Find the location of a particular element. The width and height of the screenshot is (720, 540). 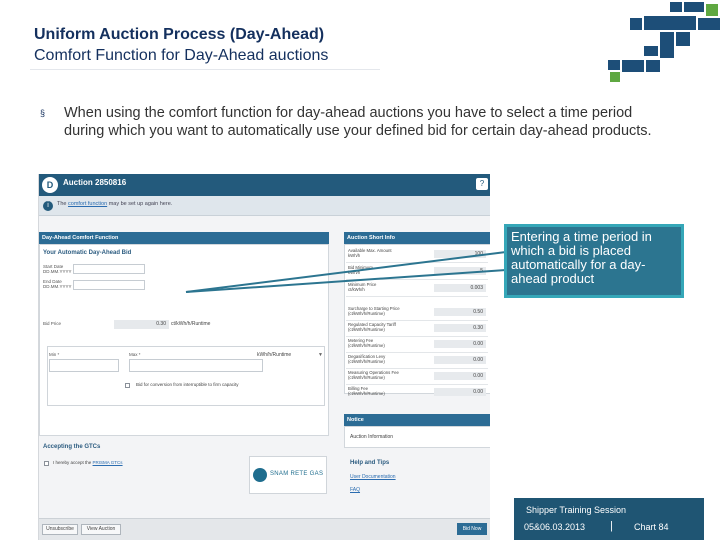

info-text-pre: The is located at coordinates (62, 204).